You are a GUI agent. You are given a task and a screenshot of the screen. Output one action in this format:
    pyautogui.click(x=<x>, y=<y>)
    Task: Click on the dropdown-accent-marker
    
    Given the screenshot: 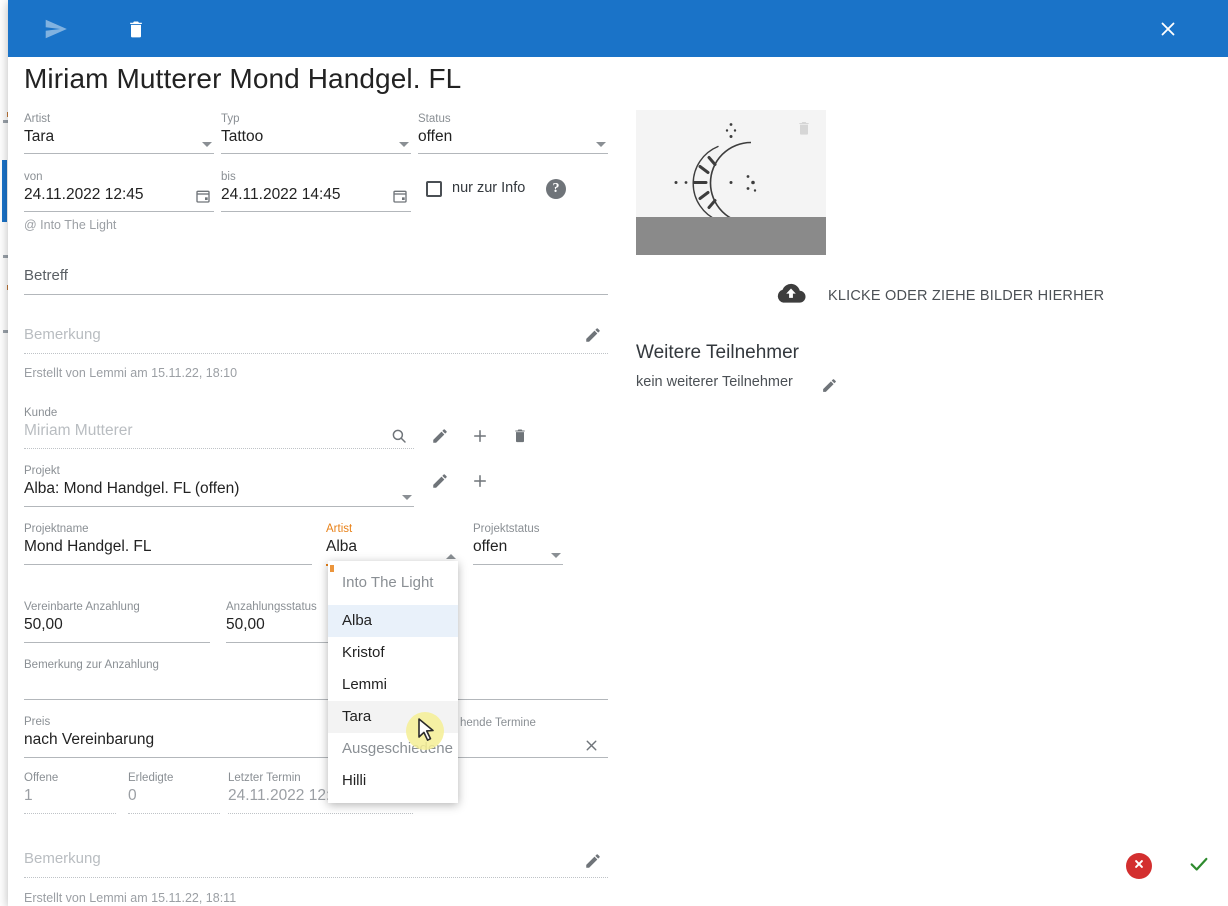 What is the action you would take?
    pyautogui.click(x=332, y=568)
    